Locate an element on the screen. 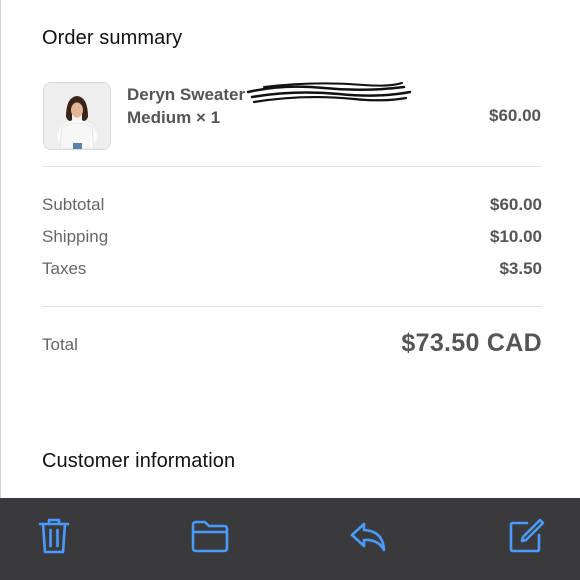  move-to-folder-button is located at coordinates (210, 536).